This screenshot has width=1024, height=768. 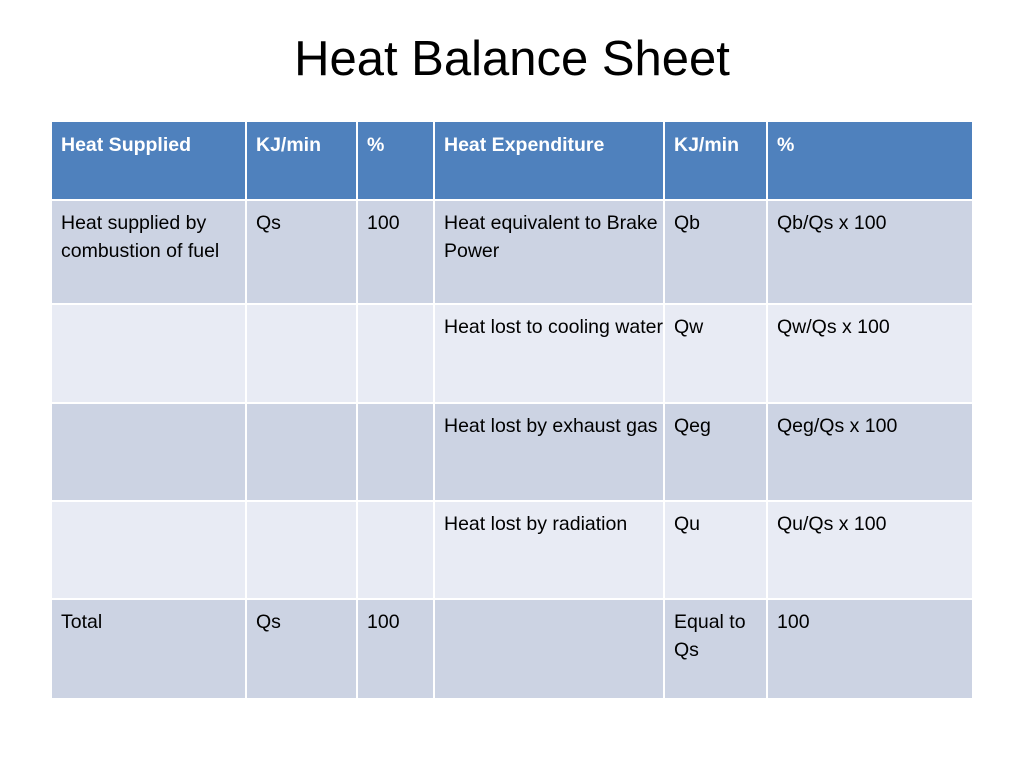 What do you see at coordinates (716, 551) in the screenshot?
I see `cell-heat-expenditure-kjmin: Qu` at bounding box center [716, 551].